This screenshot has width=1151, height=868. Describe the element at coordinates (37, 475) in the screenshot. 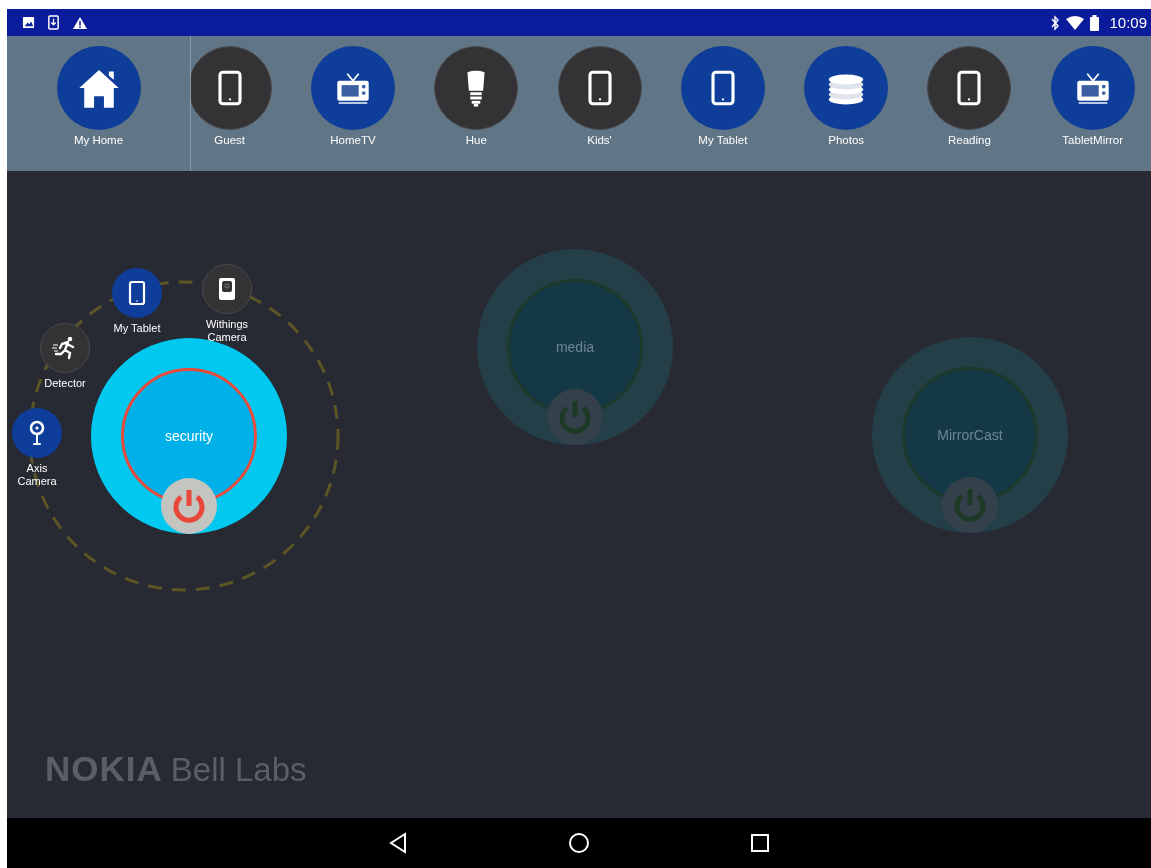

I see `device-label: Axis Camera` at that location.